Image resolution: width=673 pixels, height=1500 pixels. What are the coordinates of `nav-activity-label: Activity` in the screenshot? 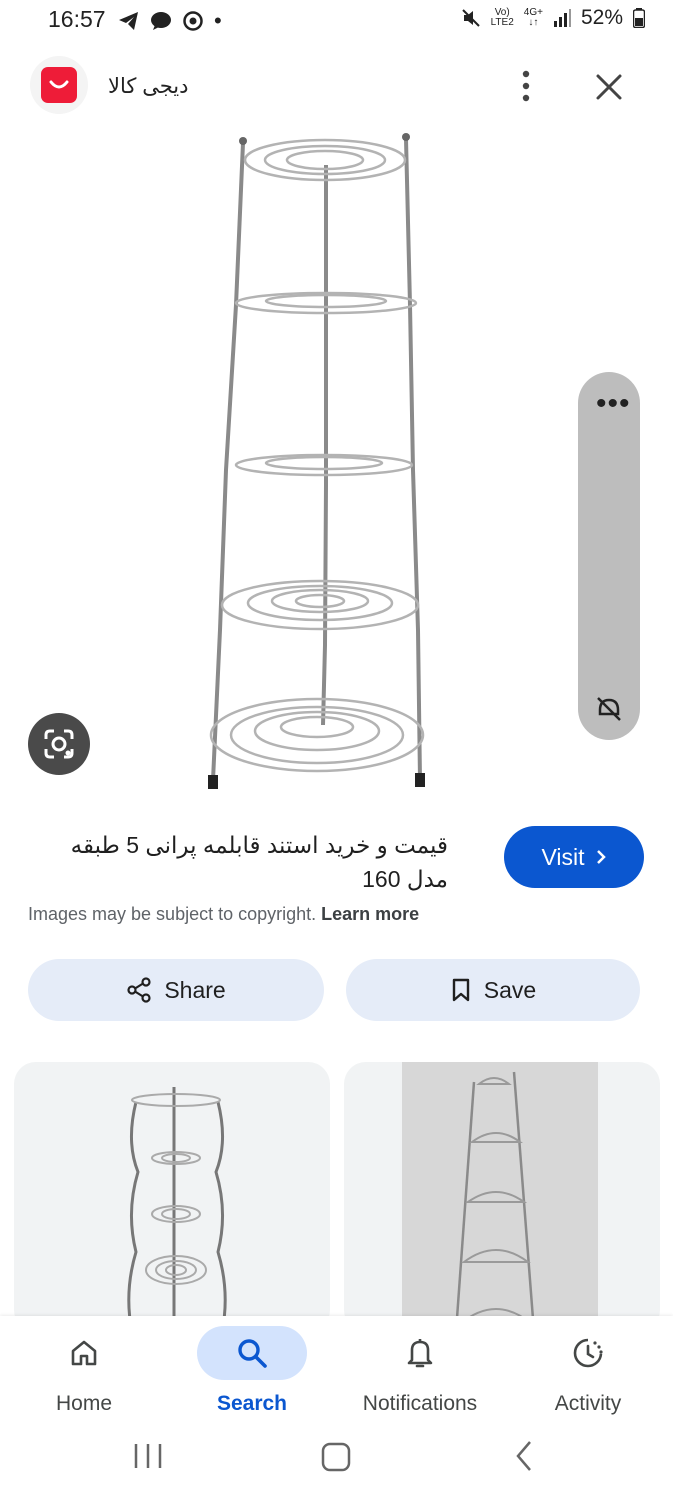 It's located at (588, 1403).